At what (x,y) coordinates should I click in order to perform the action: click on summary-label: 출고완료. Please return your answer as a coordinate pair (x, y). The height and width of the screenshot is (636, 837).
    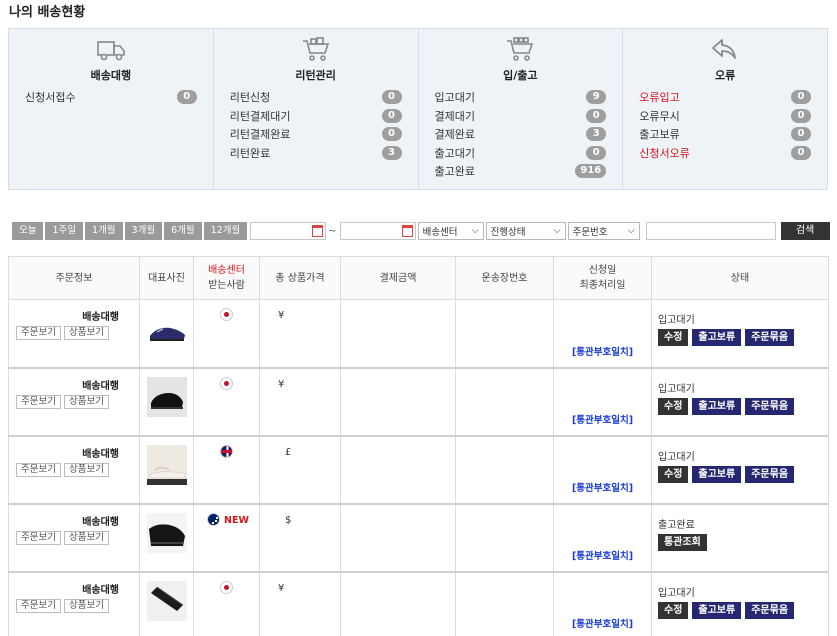
    Looking at the image, I should click on (454, 172).